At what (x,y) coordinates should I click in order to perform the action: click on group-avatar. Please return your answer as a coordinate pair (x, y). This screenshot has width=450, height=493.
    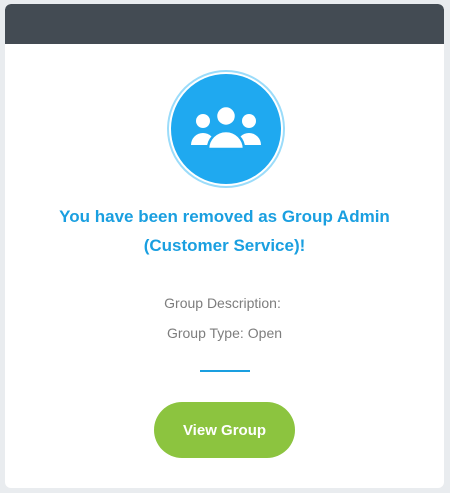
    Looking at the image, I should click on (226, 129).